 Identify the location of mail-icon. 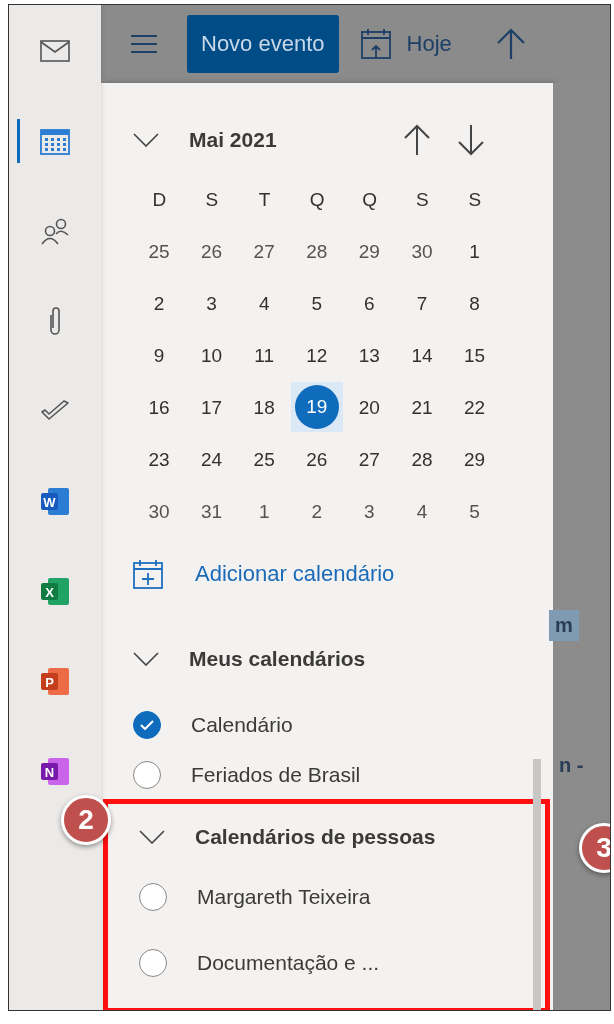
(55, 51).